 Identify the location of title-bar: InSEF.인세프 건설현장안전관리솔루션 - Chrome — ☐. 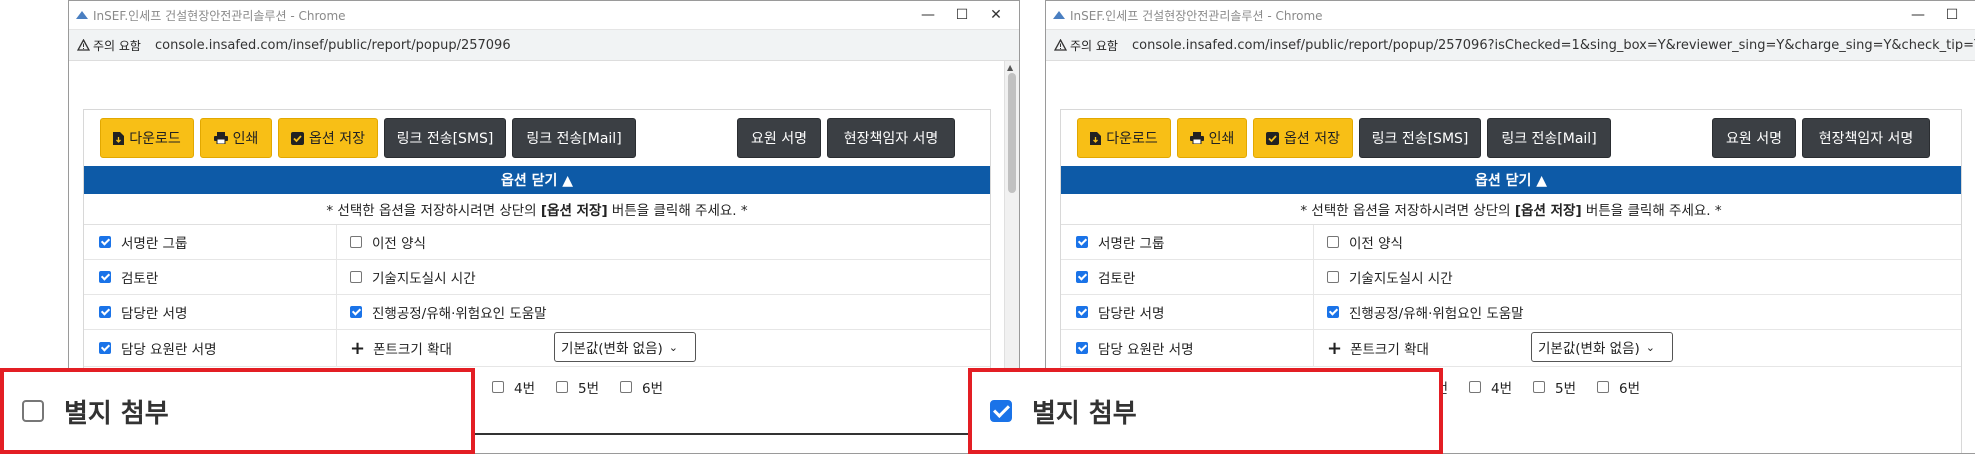
(1510, 15).